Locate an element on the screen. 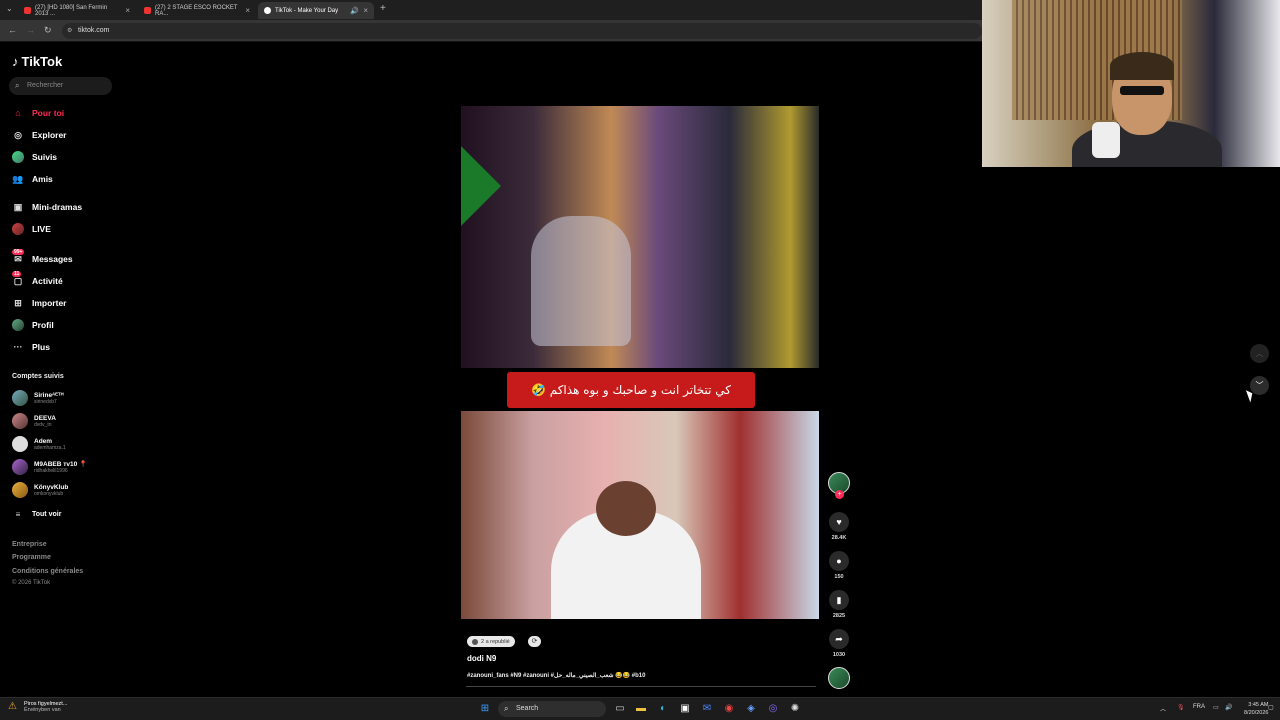  tab-list-icon: ⌄ is located at coordinates (9, 8).